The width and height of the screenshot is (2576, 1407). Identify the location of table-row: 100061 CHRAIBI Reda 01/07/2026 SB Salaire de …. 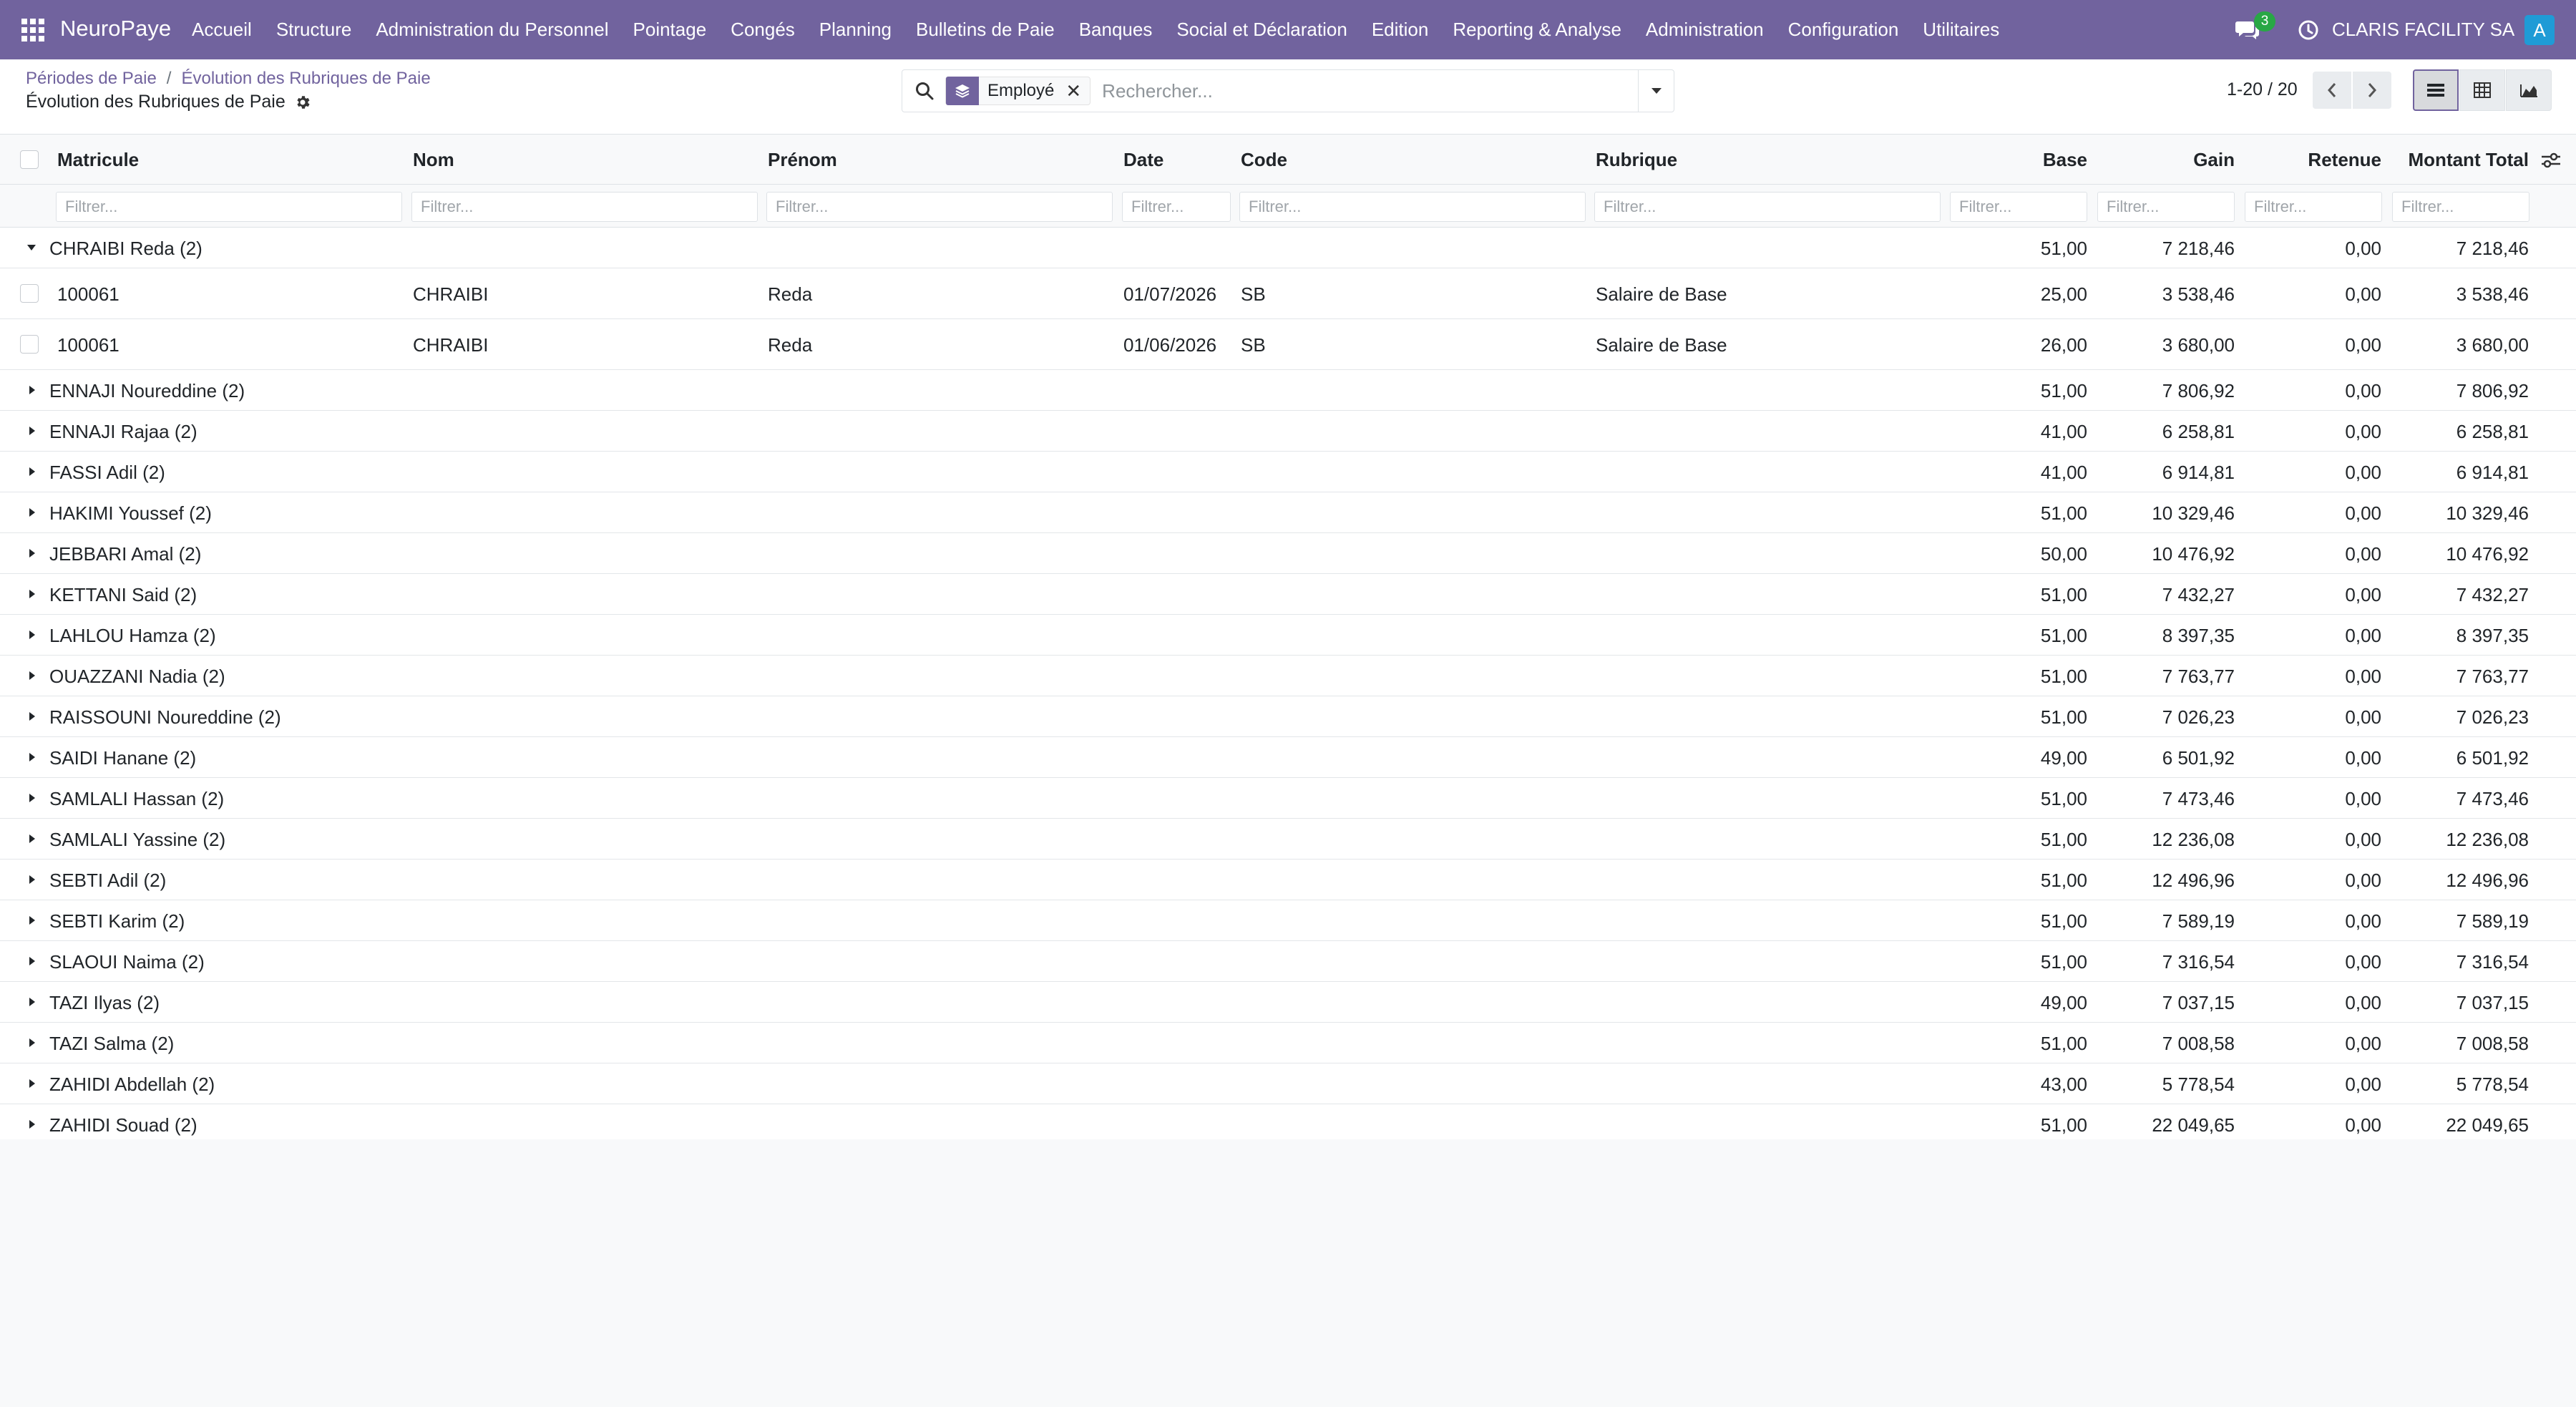
(1288, 293).